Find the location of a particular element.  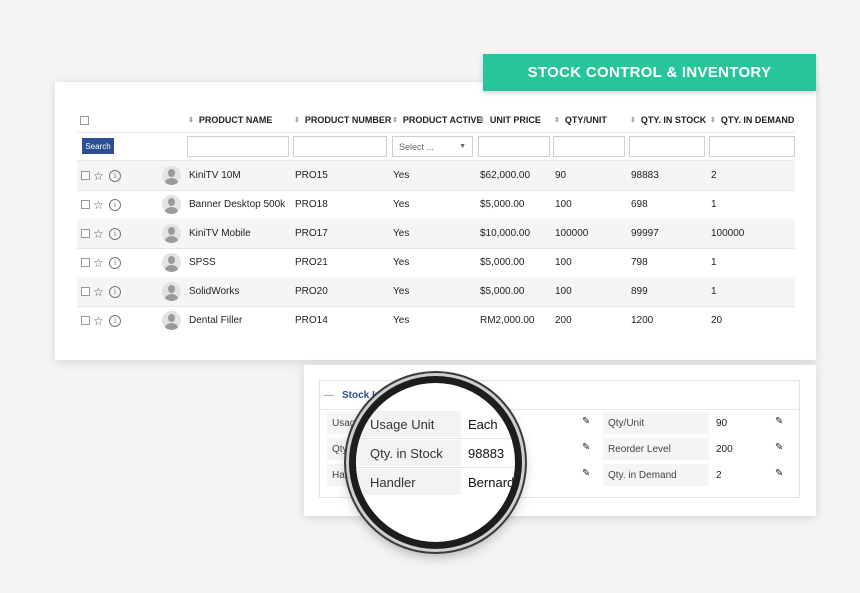

qty-in-stock: 1200 is located at coordinates (642, 320).